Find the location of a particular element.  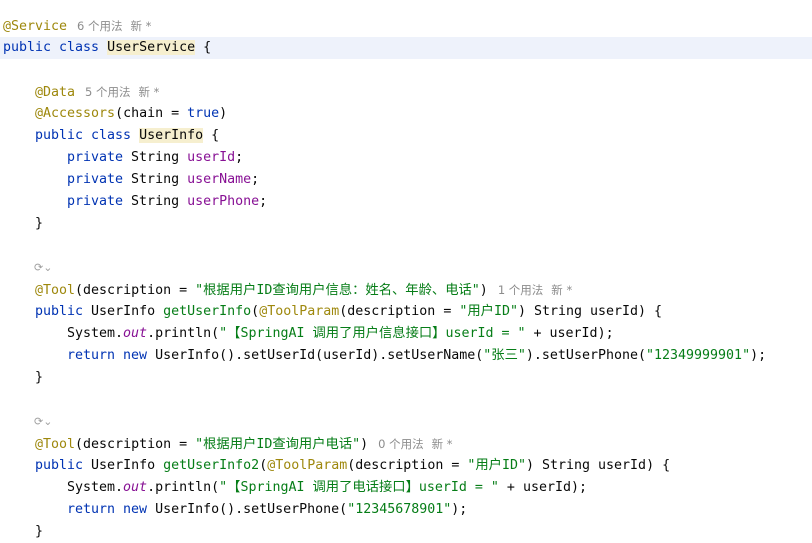

code-token: "用户ID" is located at coordinates (496, 465).